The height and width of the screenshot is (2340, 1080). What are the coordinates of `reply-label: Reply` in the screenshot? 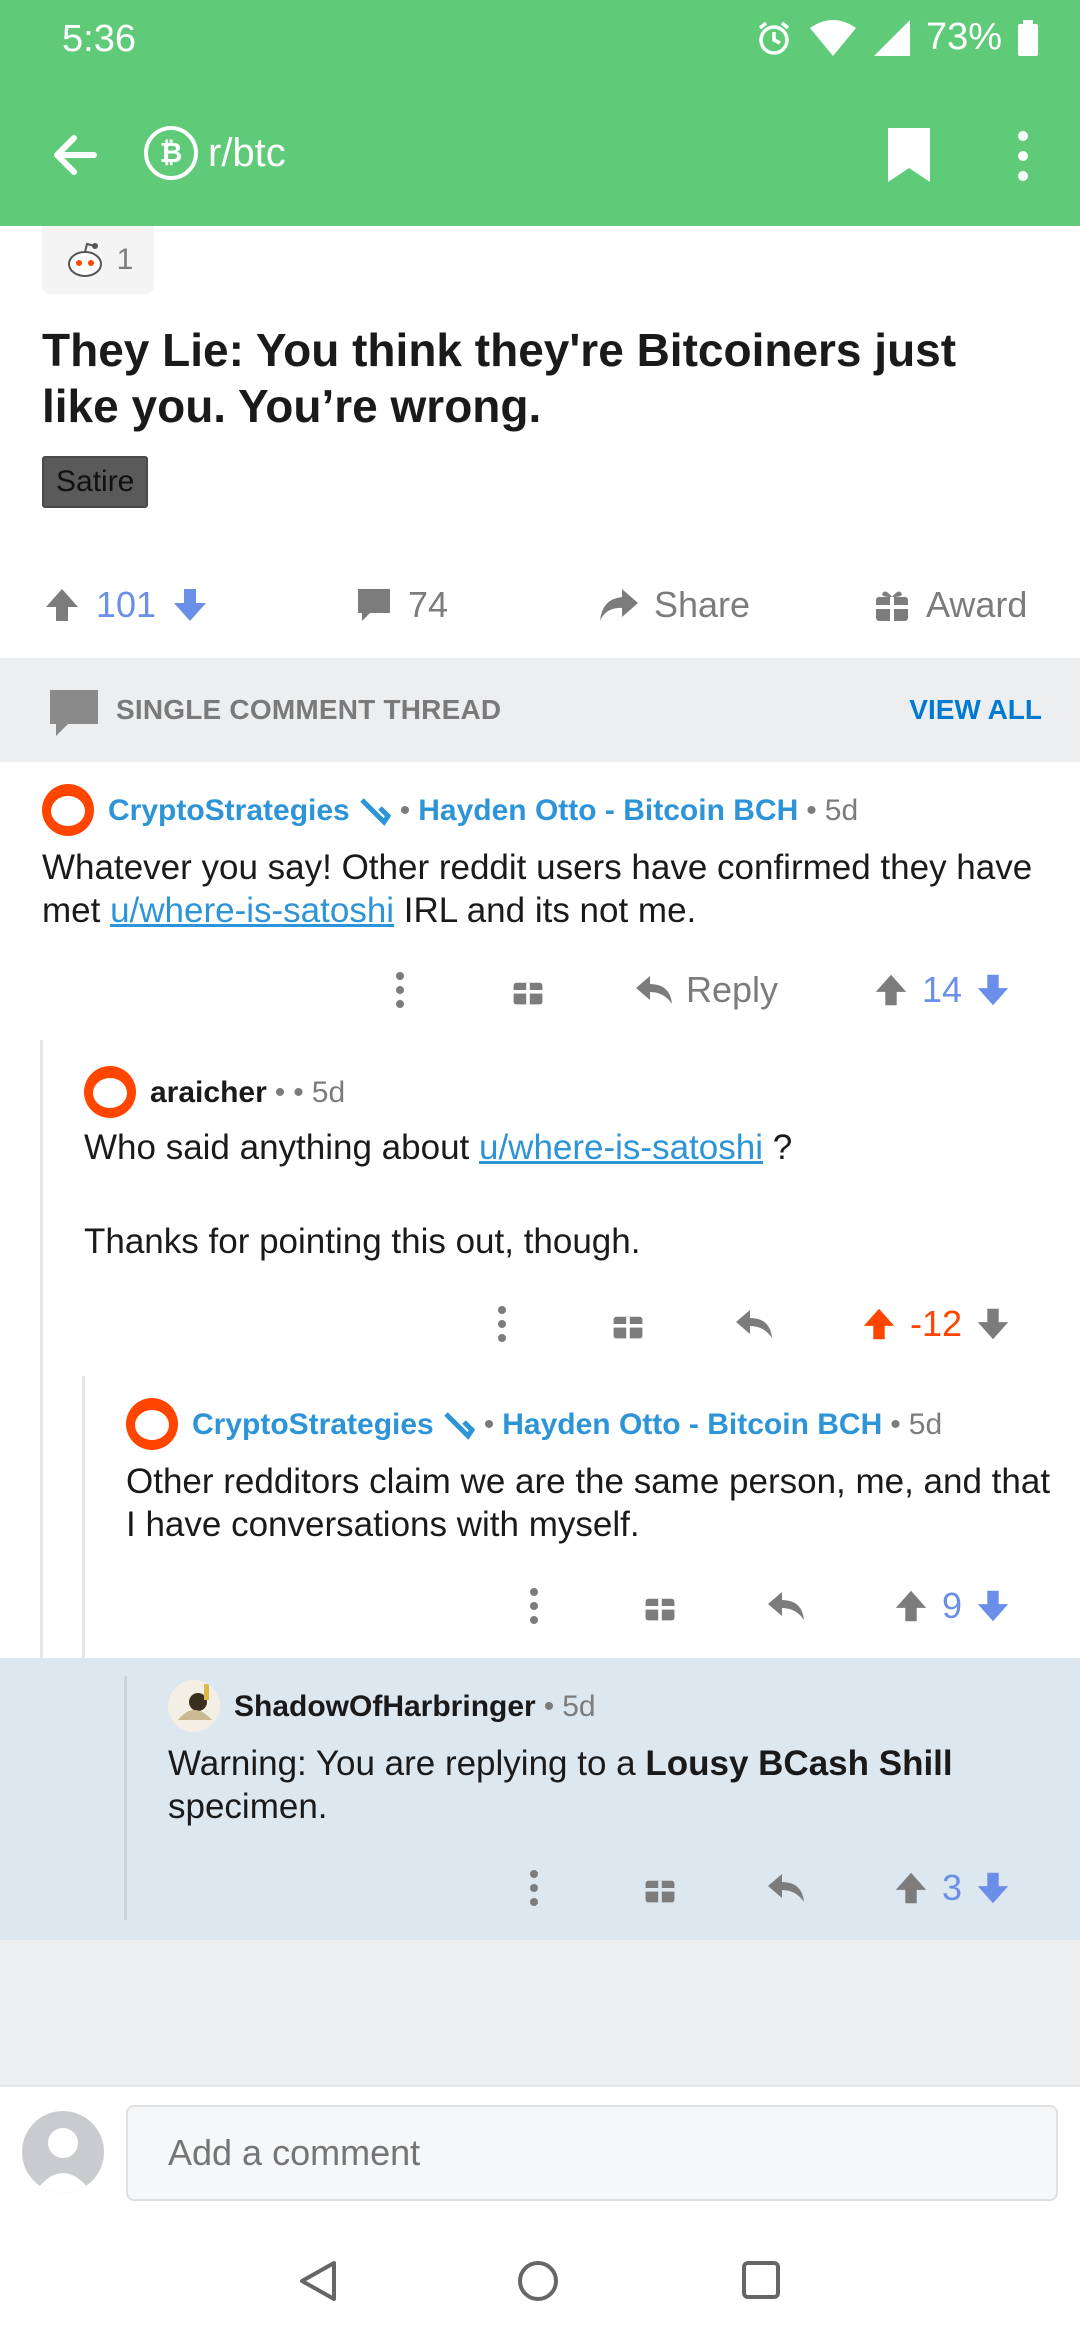 It's located at (732, 989).